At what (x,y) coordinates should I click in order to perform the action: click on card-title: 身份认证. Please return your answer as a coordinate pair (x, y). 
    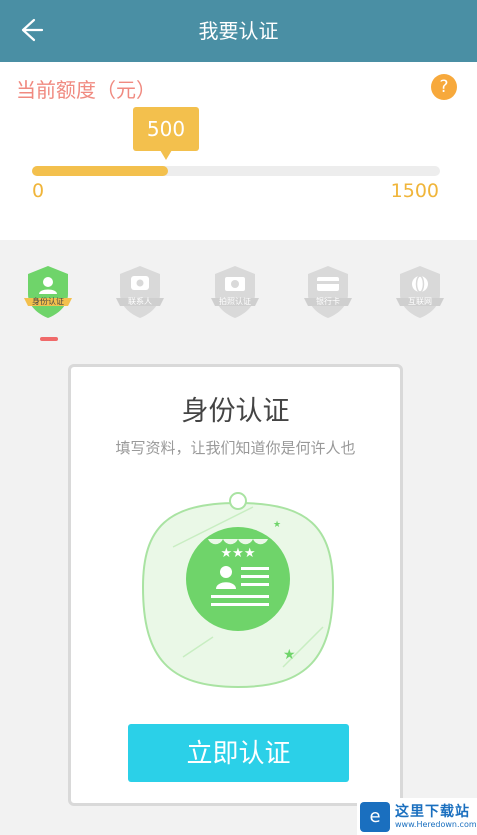
    Looking at the image, I should click on (235, 411).